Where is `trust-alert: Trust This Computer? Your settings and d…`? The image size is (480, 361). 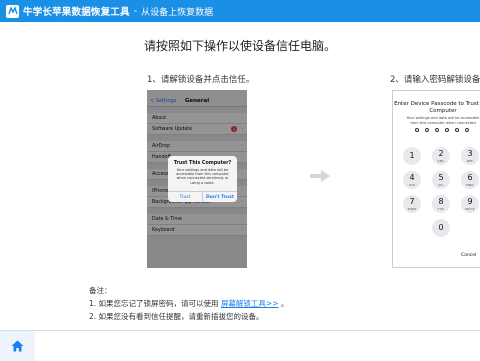
trust-alert: Trust This Computer? Your settings and d… is located at coordinates (202, 179).